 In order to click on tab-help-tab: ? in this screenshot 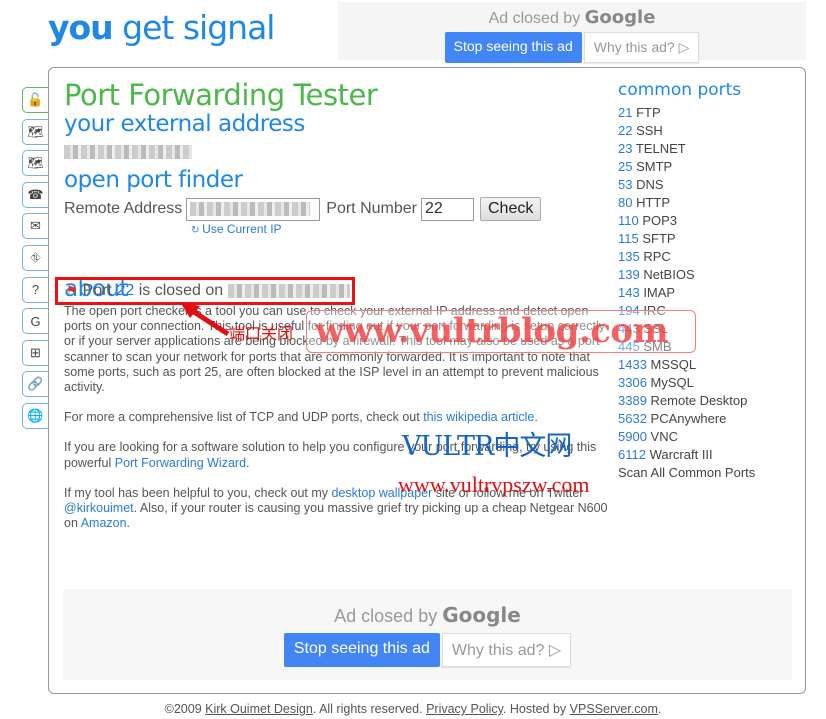, I will do `click(35, 289)`.